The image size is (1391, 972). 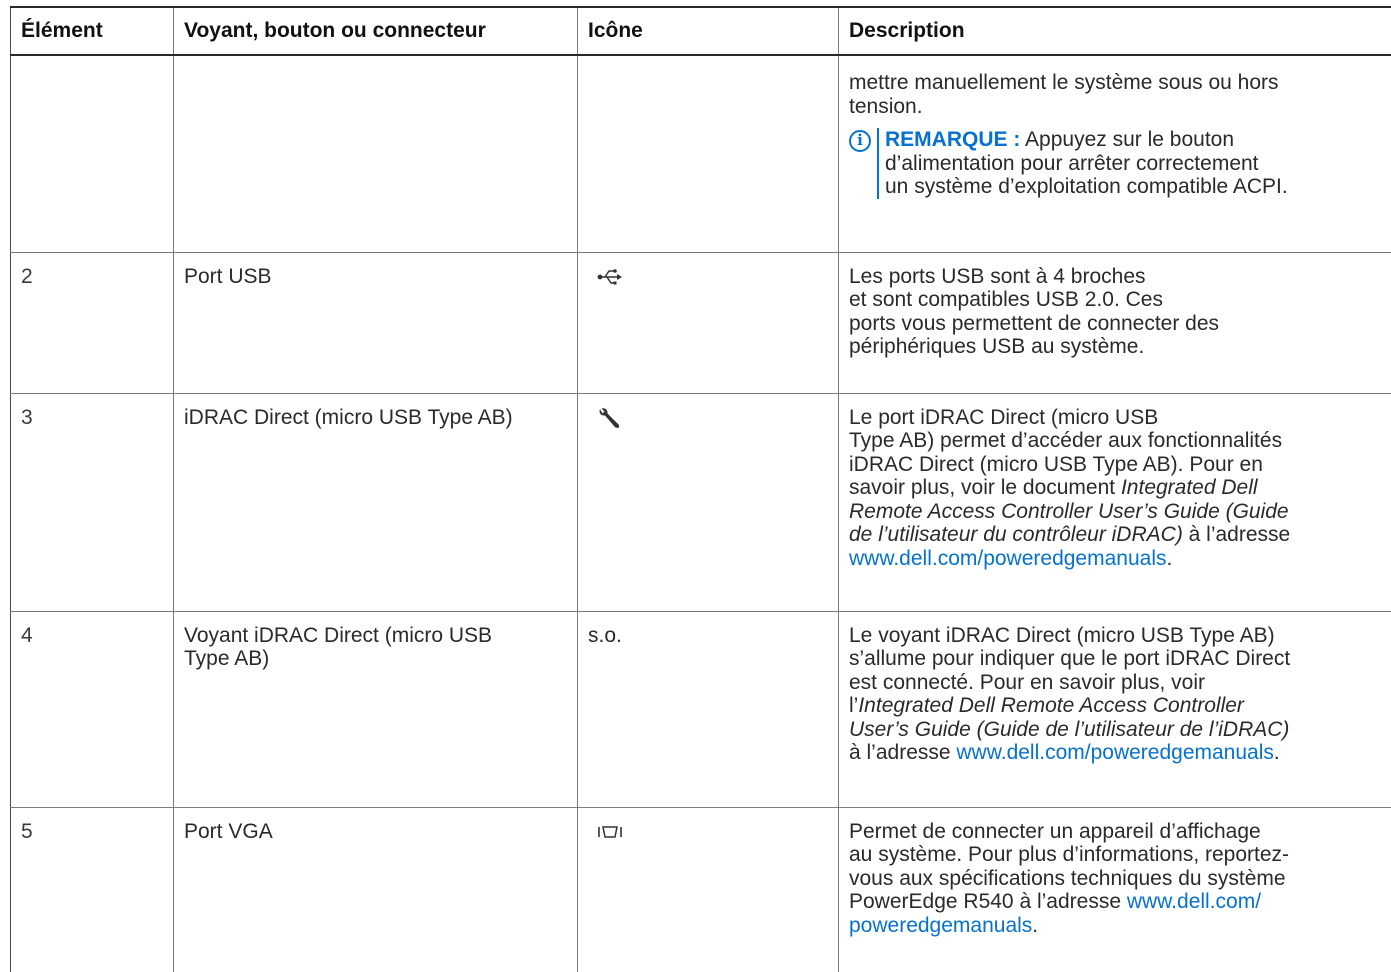 What do you see at coordinates (375, 659) in the screenshot?
I see `name-line: Type AB)` at bounding box center [375, 659].